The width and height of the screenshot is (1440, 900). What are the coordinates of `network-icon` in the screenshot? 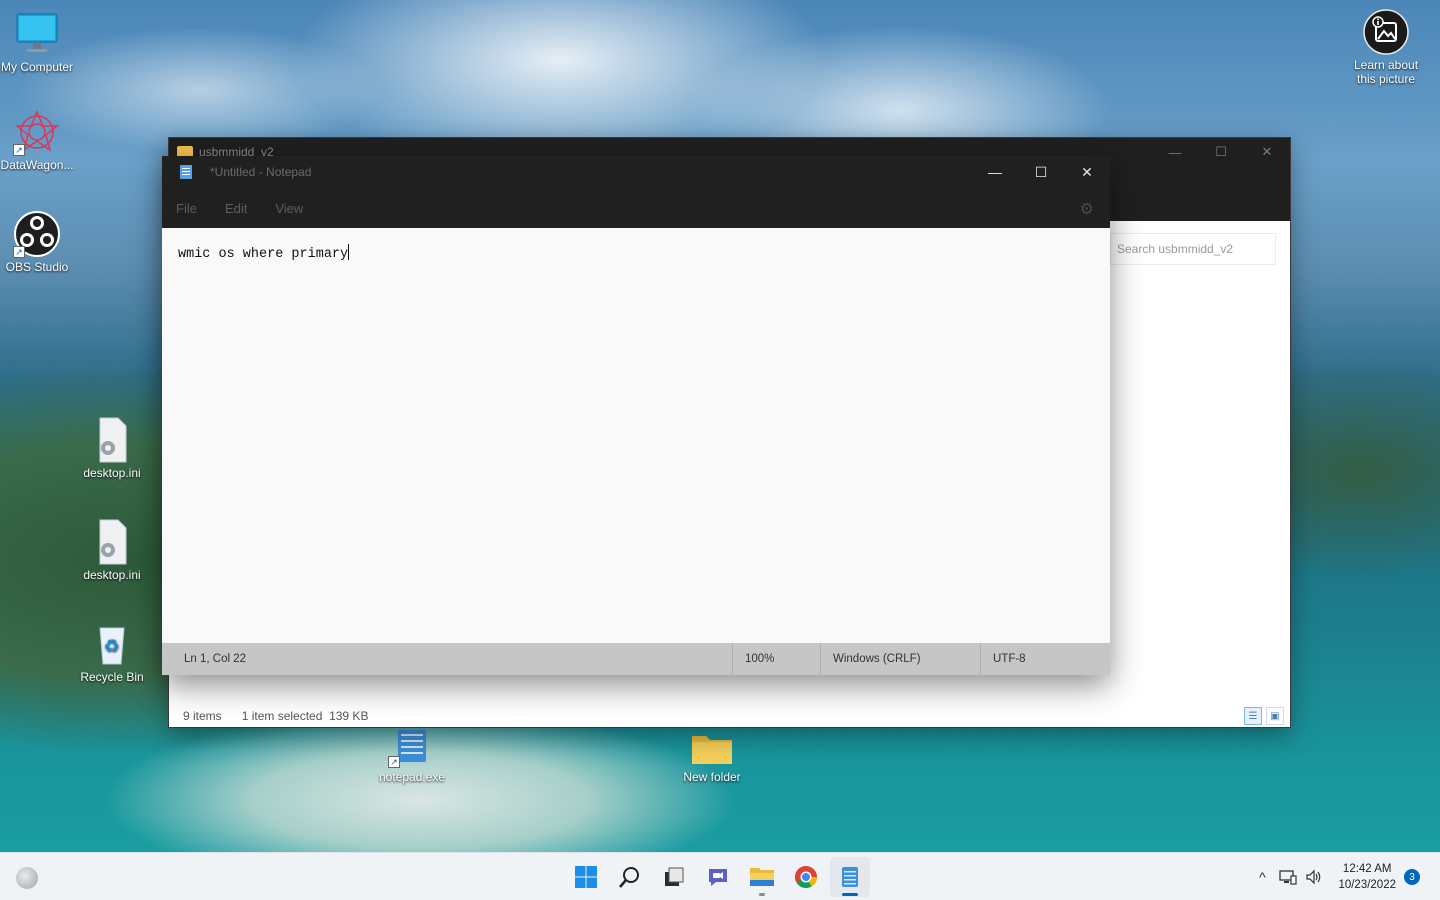 It's located at (1288, 877).